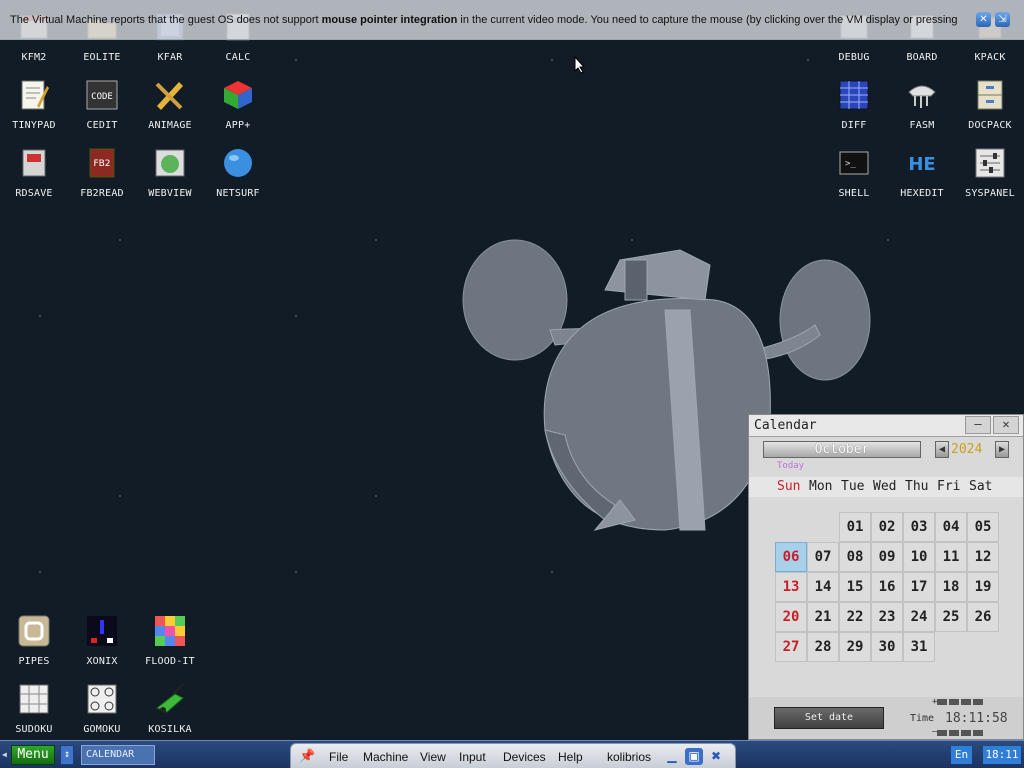 The image size is (1024, 768). Describe the element at coordinates (855, 647) in the screenshot. I see `calendar-day: 29` at that location.